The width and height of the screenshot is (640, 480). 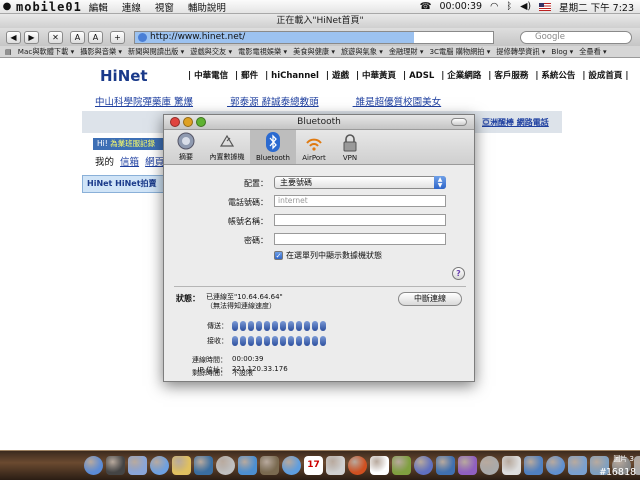 What do you see at coordinates (248, 359) in the screenshot?
I see `connect-time-value: 00:00:39` at bounding box center [248, 359].